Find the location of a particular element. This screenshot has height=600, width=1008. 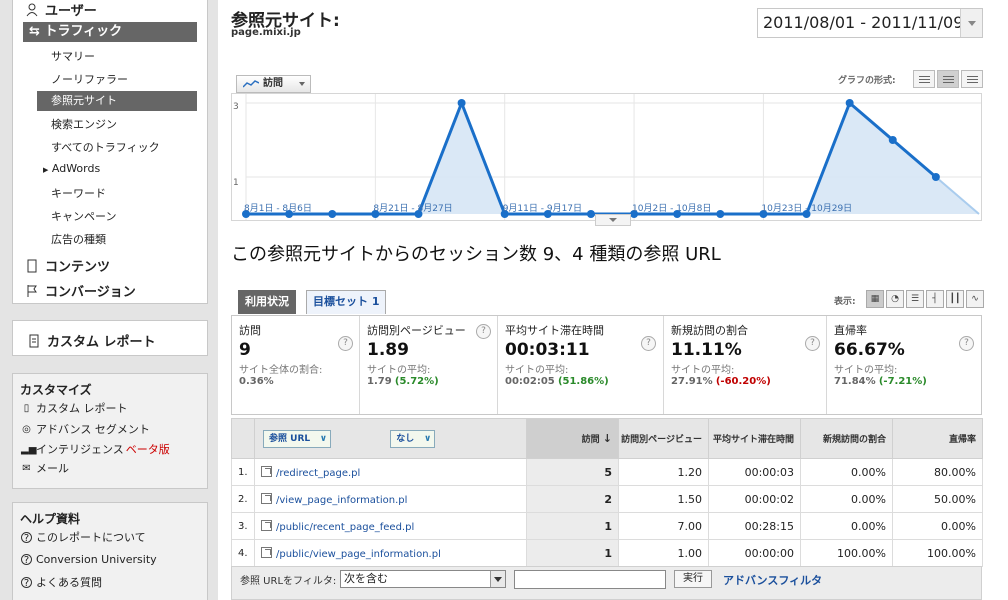

bars-icon: ☰ is located at coordinates (915, 299).